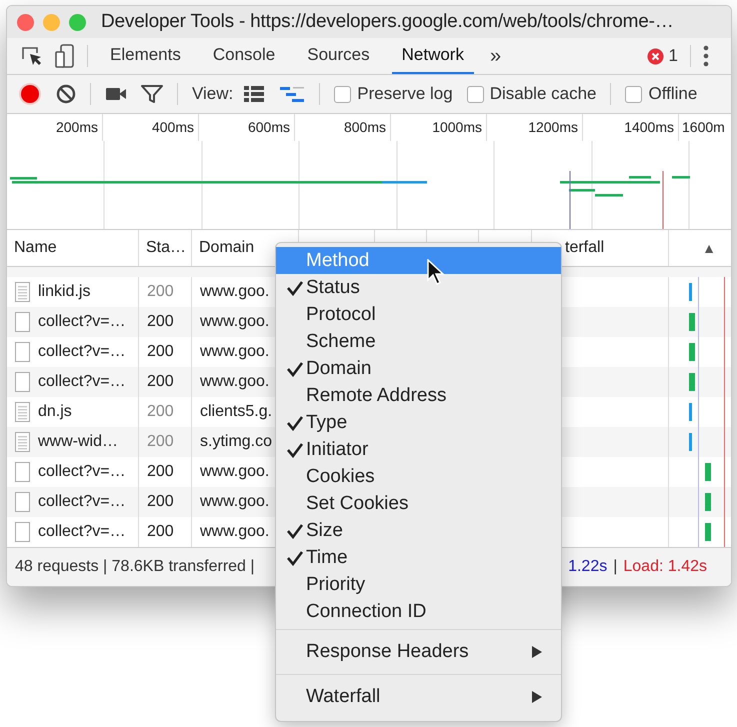 The width and height of the screenshot is (737, 727). What do you see at coordinates (655, 56) in the screenshot?
I see `error-icon` at bounding box center [655, 56].